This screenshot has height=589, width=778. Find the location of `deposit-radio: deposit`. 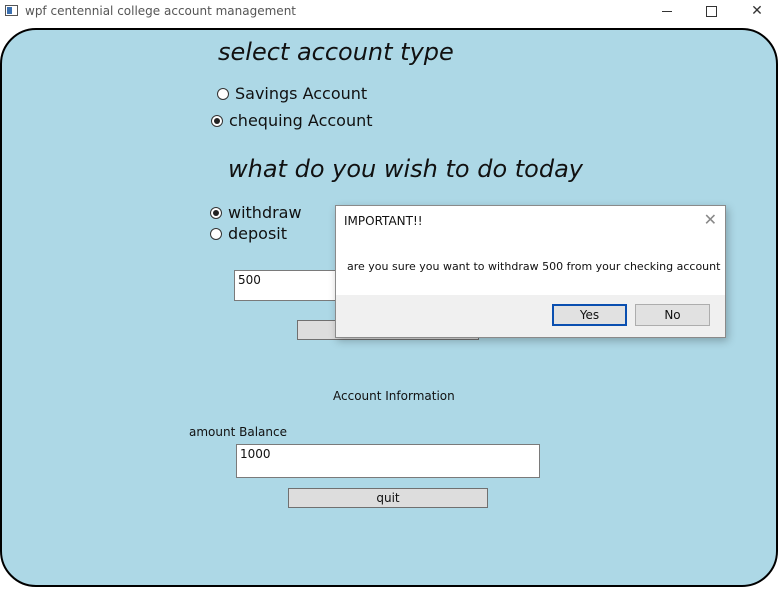

deposit-radio: deposit is located at coordinates (248, 233).